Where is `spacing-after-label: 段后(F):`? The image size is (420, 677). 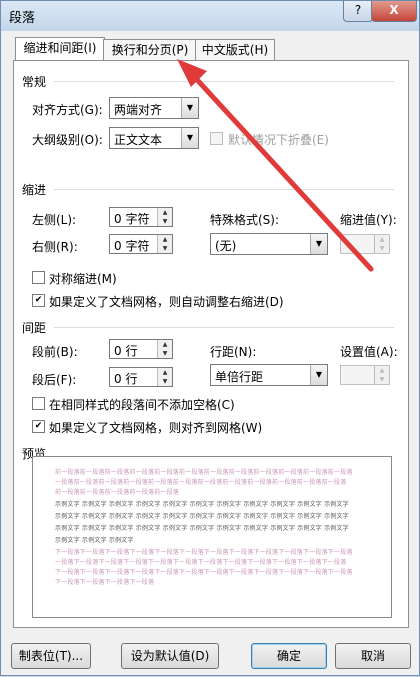
spacing-after-label: 段后(F): is located at coordinates (54, 380).